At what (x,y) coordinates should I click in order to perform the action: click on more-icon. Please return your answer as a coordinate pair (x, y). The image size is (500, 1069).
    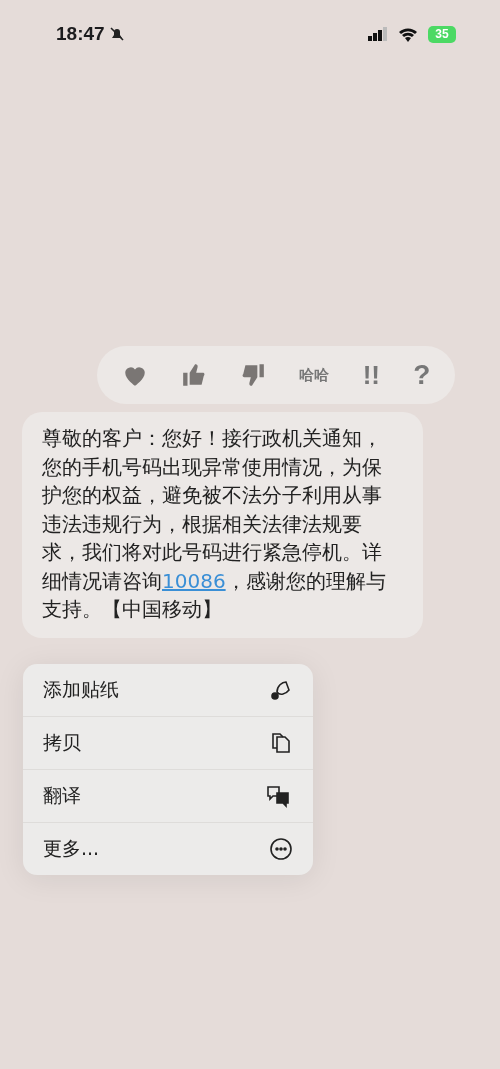
    Looking at the image, I should click on (281, 848).